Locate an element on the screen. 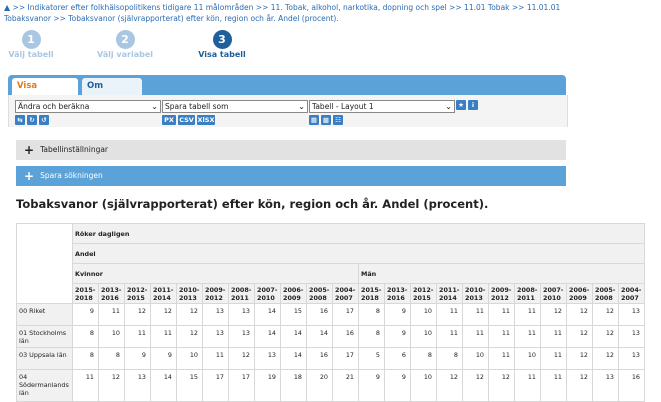 The height and width of the screenshot is (402, 661). group-header-women: Kvinnor is located at coordinates (215, 273).